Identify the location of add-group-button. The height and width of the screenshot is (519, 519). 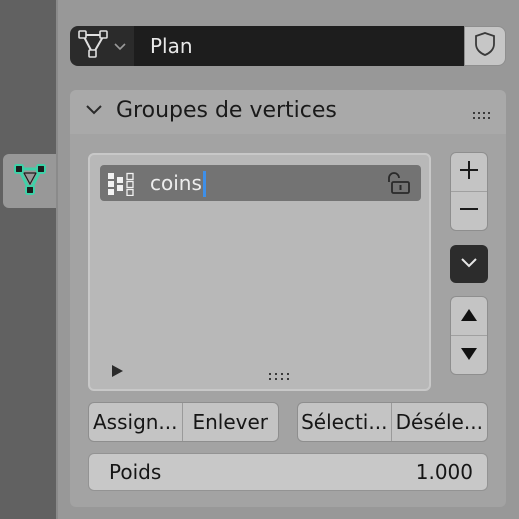
(469, 172).